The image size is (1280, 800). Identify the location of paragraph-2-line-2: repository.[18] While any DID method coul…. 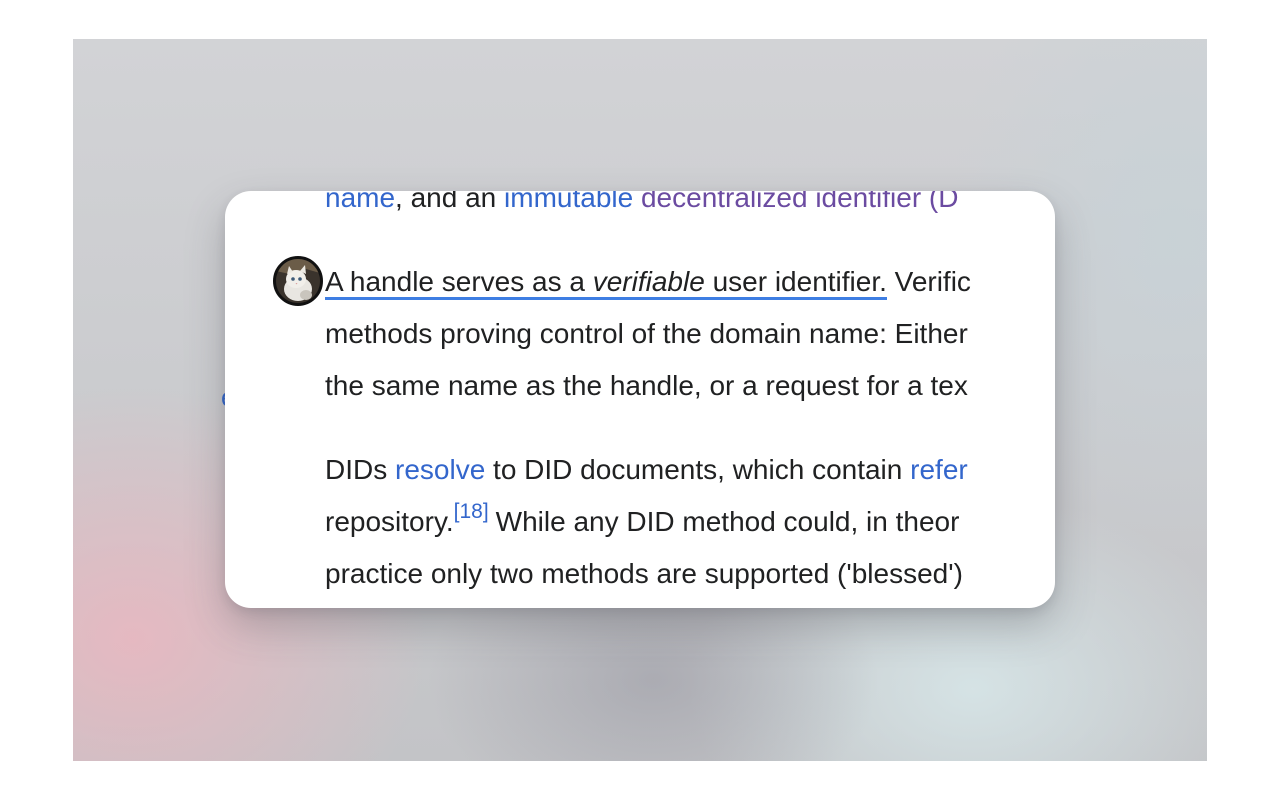
(642, 518).